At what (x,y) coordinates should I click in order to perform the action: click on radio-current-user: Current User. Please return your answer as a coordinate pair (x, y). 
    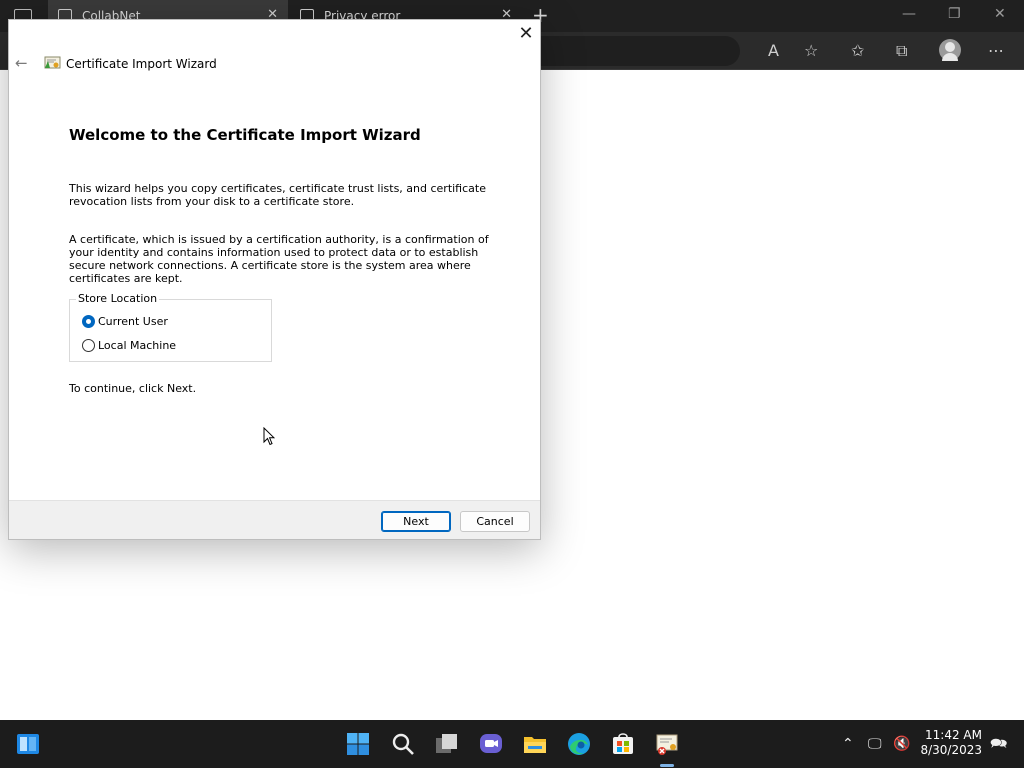
    Looking at the image, I should click on (125, 321).